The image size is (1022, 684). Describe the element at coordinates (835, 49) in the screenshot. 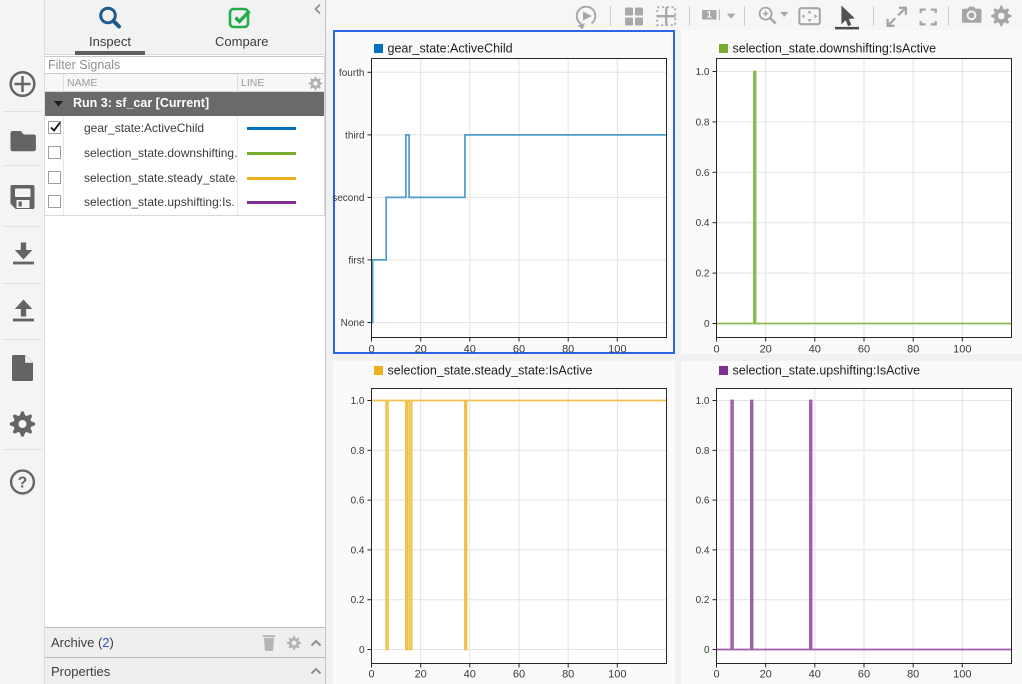

I see `svg-text:selection_state.downshifting:I: selection_state.downshifting:IsActive` at that location.